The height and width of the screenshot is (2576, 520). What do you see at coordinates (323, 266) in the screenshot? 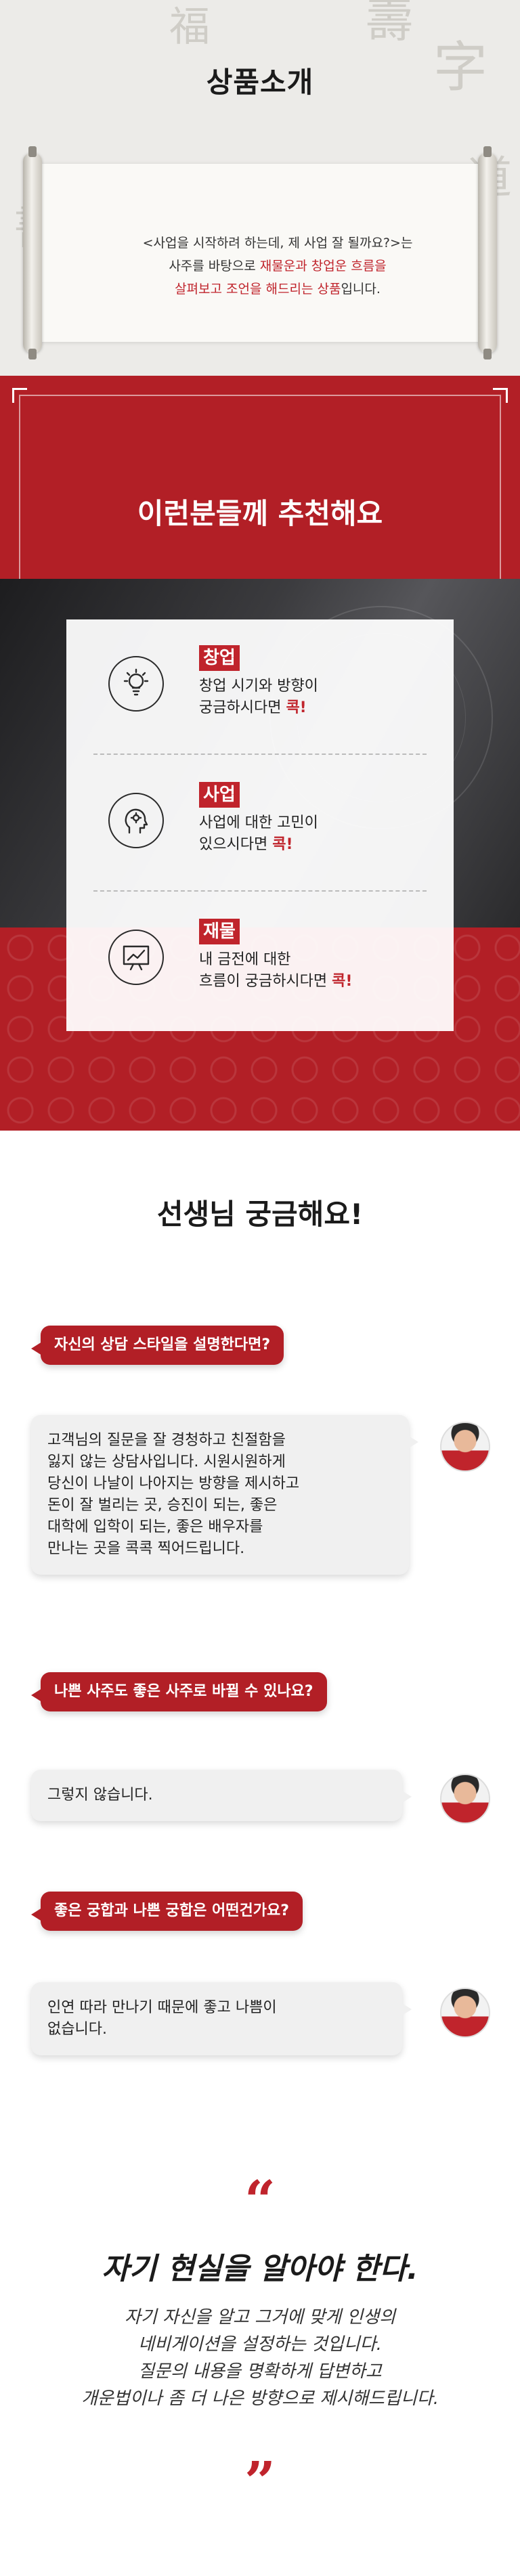
I see `intro-highlight-1: 재물운과 창업운 흐름을` at bounding box center [323, 266].